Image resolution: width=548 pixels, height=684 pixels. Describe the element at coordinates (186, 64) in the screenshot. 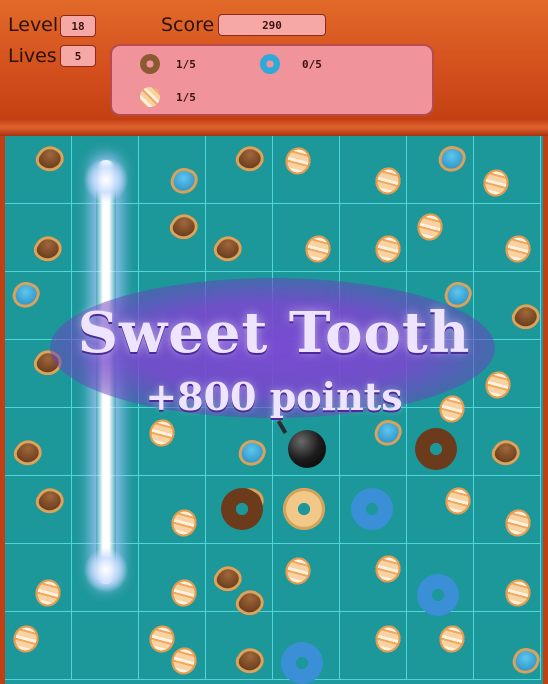

I see `goal-progress-plain-donut: 1/5` at that location.